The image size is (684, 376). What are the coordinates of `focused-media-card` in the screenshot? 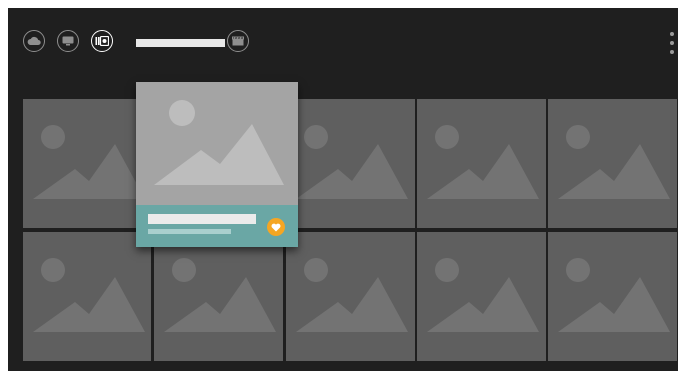 It's located at (217, 164).